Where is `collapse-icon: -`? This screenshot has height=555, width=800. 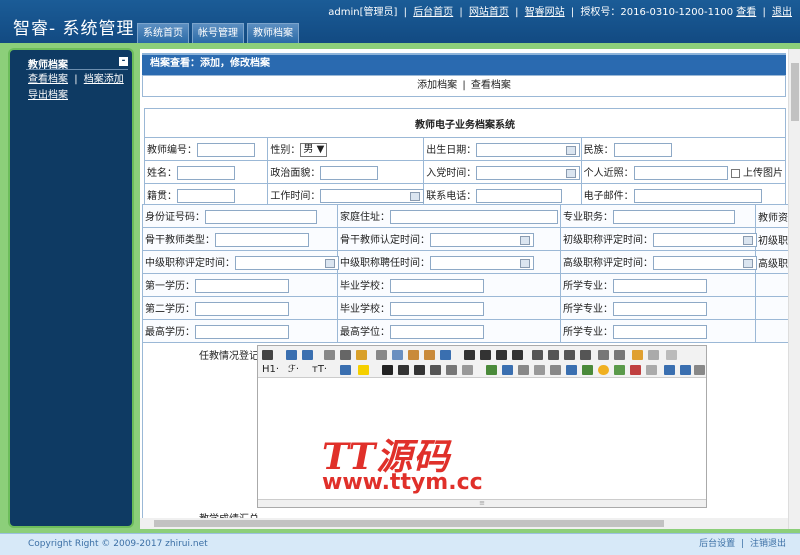 collapse-icon: - is located at coordinates (123, 61).